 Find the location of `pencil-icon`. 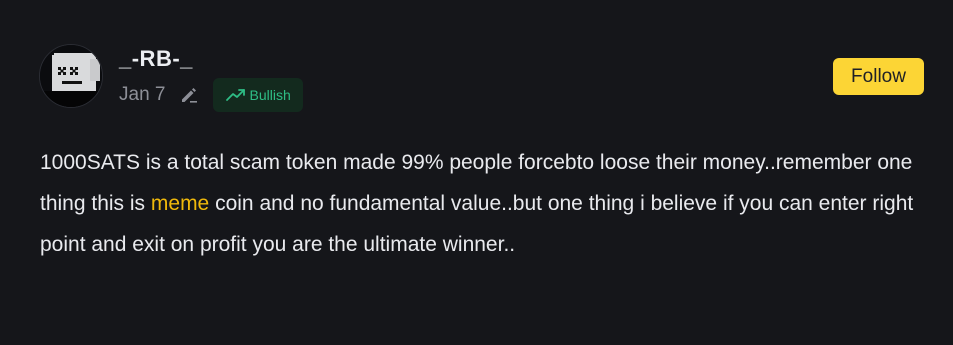

pencil-icon is located at coordinates (189, 95).